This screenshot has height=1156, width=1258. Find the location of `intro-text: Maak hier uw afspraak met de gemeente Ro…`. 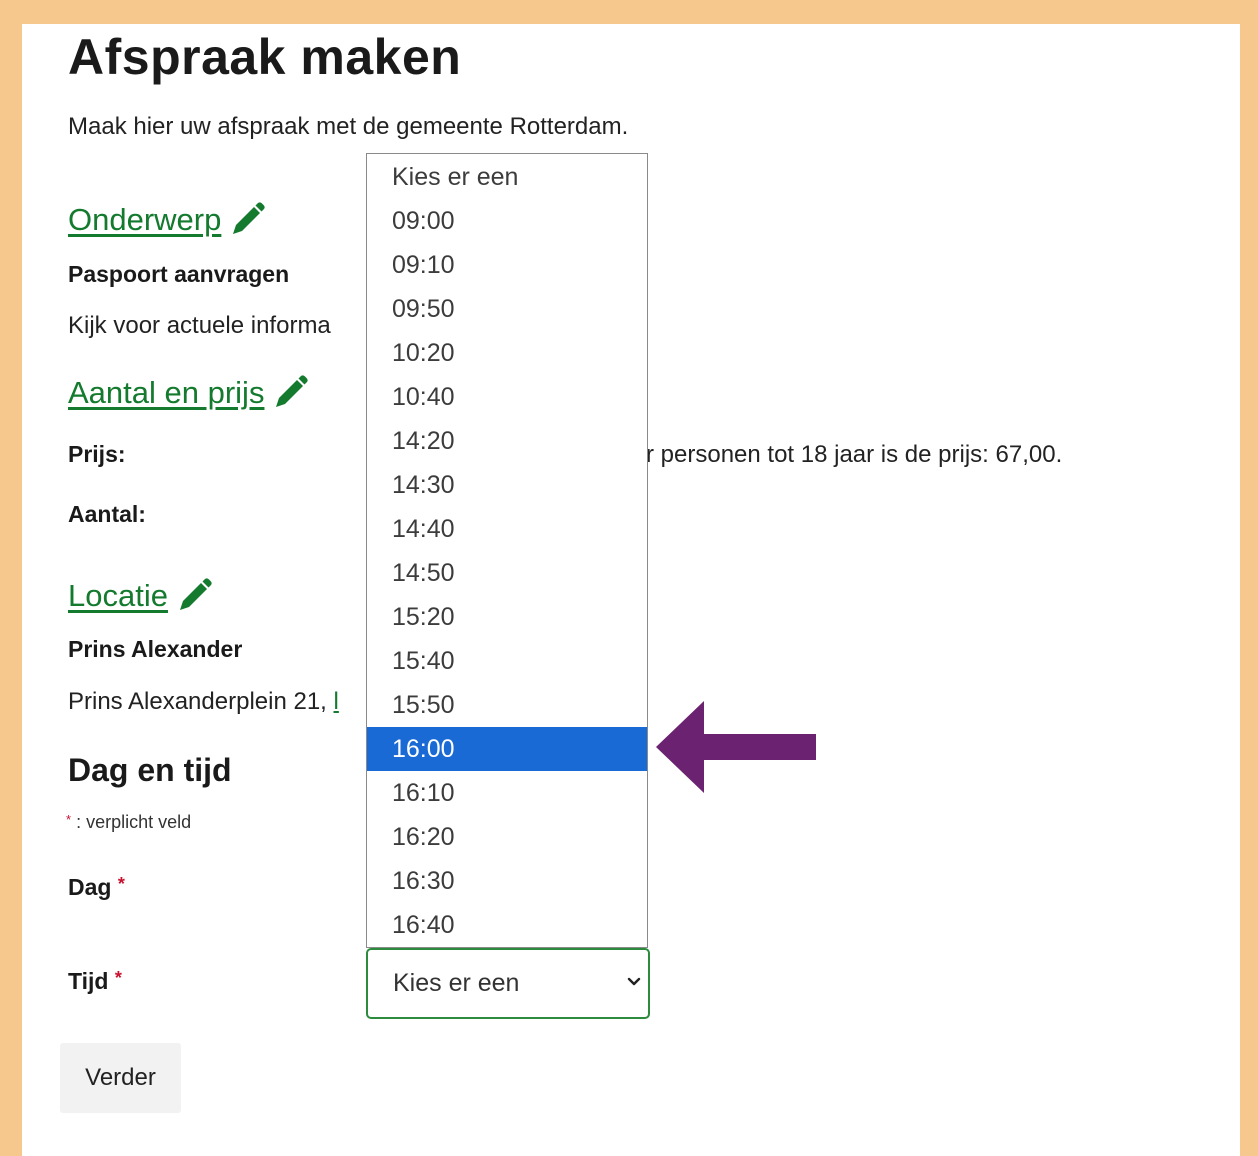

intro-text: Maak hier uw afspraak met de gemeente Ro… is located at coordinates (348, 126).